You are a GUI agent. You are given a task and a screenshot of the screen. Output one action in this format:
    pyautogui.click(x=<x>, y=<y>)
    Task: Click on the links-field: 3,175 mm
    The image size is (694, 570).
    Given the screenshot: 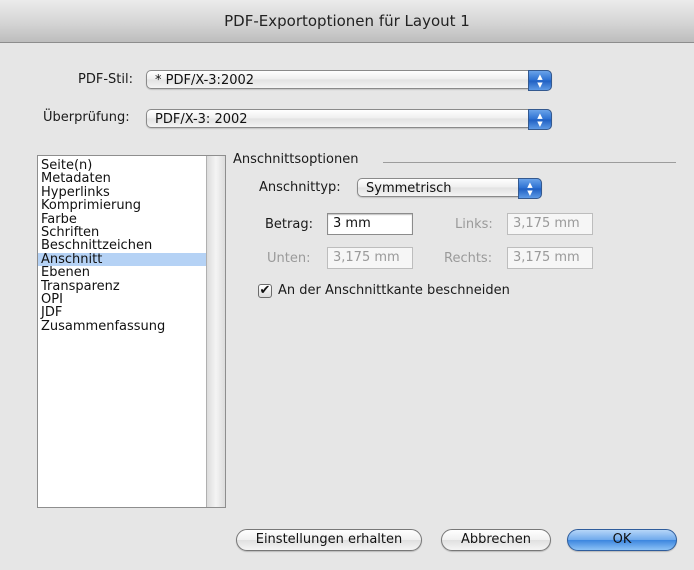 What is the action you would take?
    pyautogui.click(x=550, y=224)
    